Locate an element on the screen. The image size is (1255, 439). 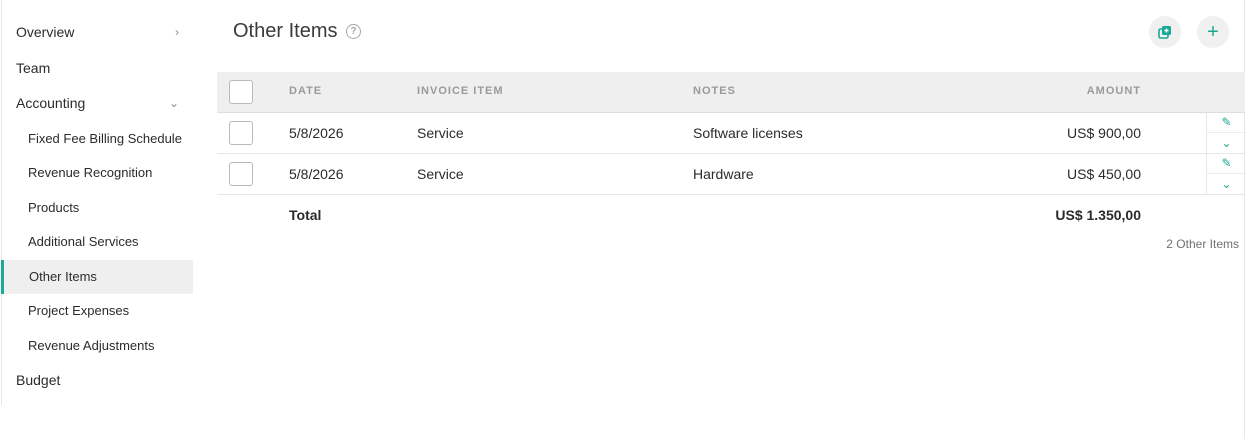
sidebar-item-label: Revenue Recognition is located at coordinates (90, 172).